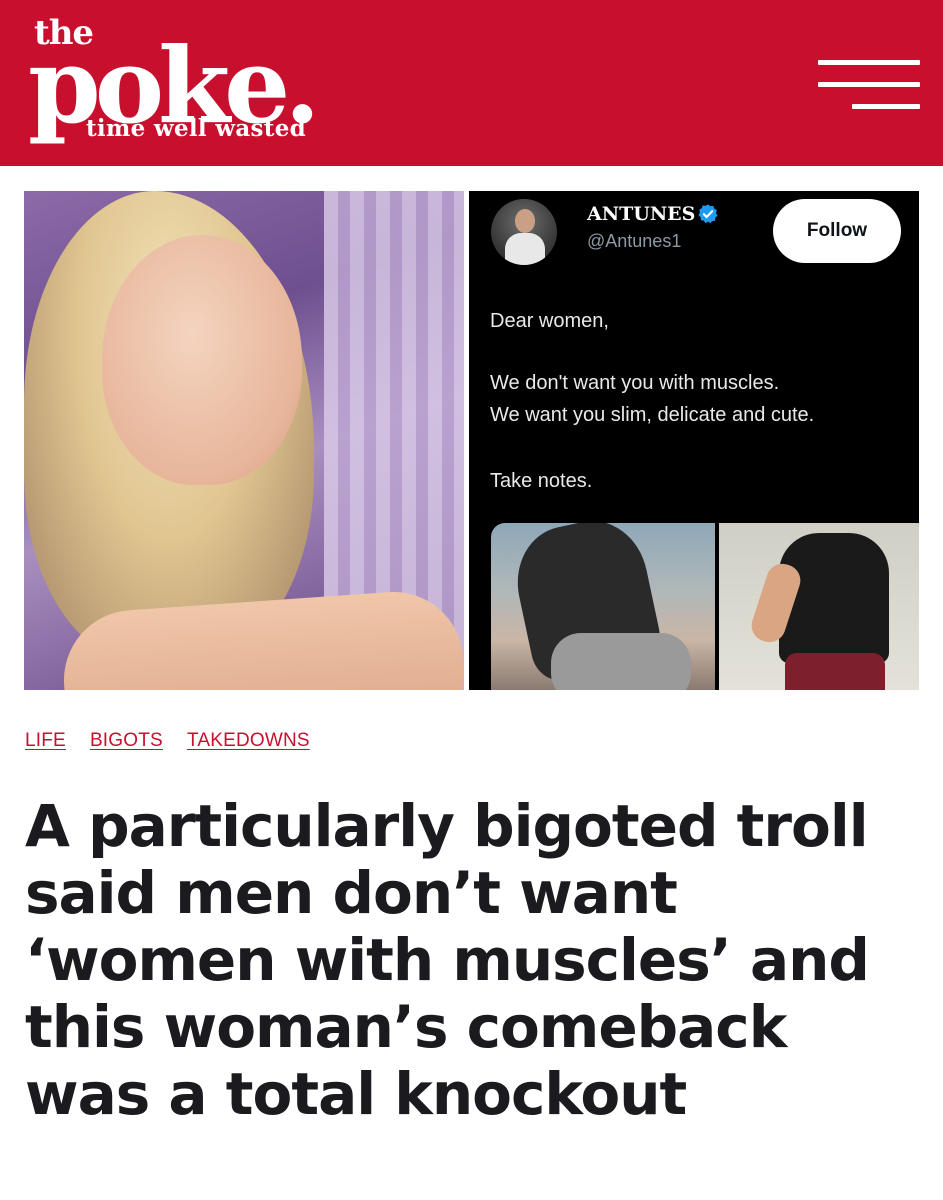 Image resolution: width=943 pixels, height=1200 pixels. Describe the element at coordinates (406, 1027) in the screenshot. I see `headline-line: this woman’s comeback` at that location.